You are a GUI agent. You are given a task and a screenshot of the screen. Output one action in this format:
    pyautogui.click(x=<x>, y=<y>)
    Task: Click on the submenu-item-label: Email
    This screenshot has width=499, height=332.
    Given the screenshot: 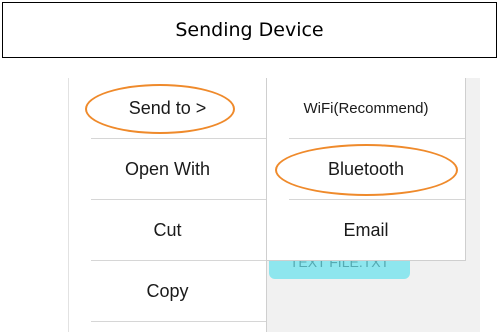 What is the action you would take?
    pyautogui.click(x=366, y=230)
    